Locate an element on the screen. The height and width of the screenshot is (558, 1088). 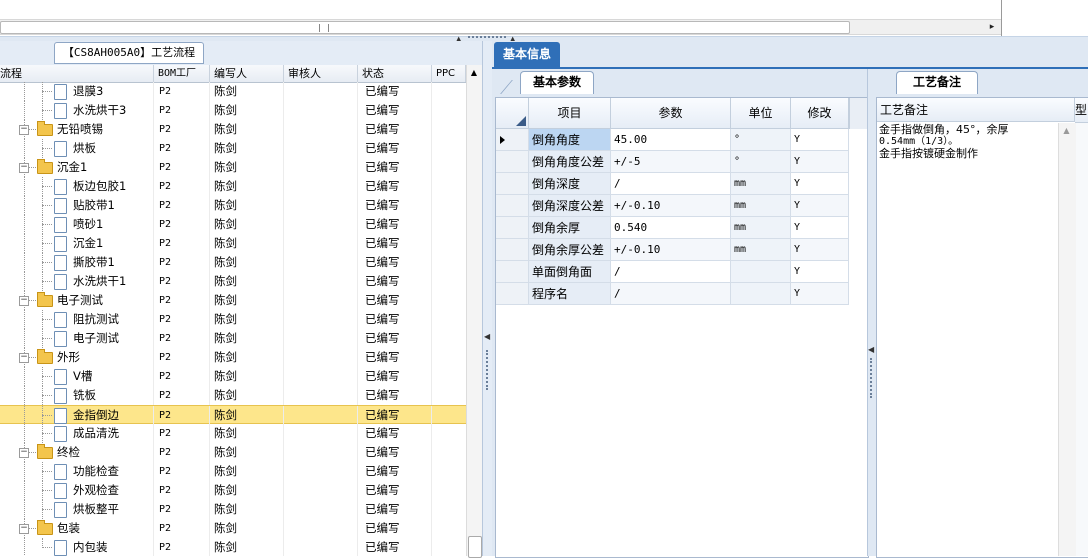
column-header-flow: 流程 is located at coordinates (77, 73).